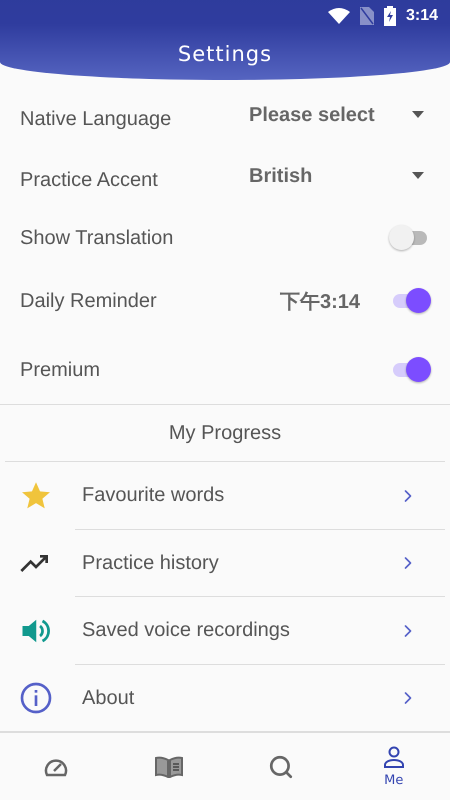  What do you see at coordinates (89, 180) in the screenshot?
I see `setting-label: Practice Accent` at bounding box center [89, 180].